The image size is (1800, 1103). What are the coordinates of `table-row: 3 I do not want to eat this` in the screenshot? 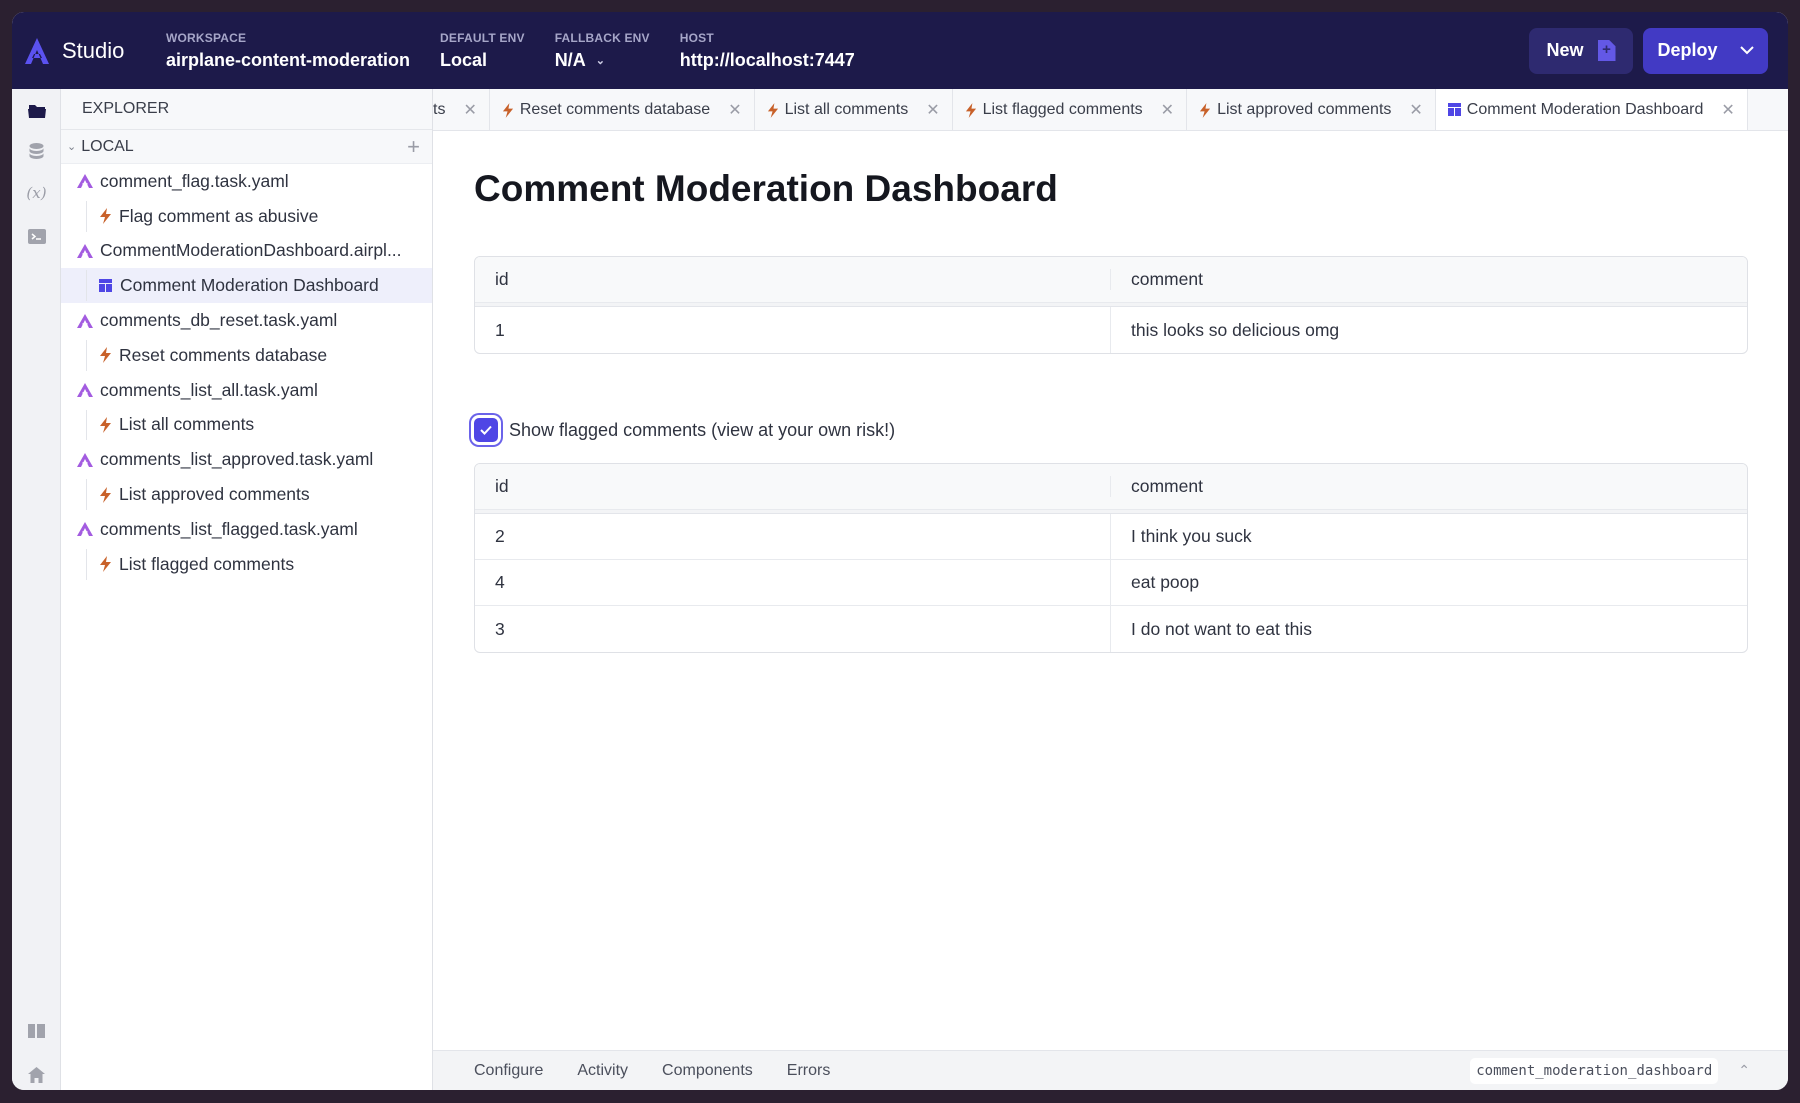 It's located at (1111, 629).